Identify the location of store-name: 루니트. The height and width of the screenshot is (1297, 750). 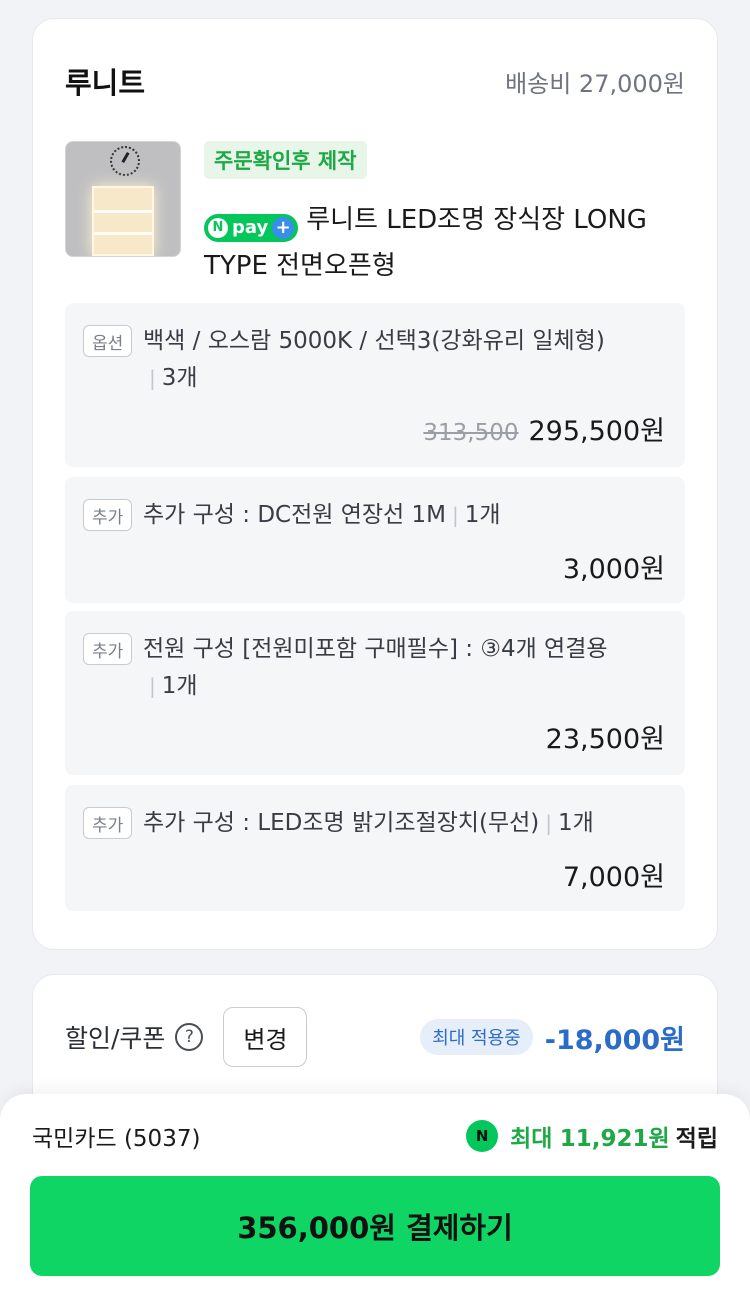
(105, 81).